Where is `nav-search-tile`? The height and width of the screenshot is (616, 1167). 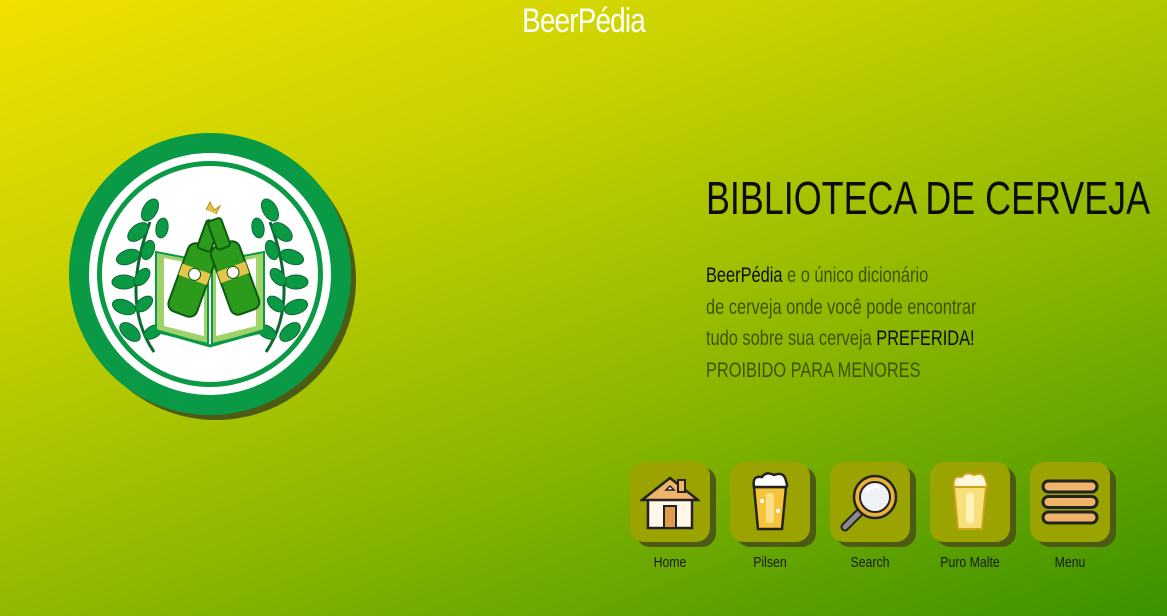 nav-search-tile is located at coordinates (870, 502).